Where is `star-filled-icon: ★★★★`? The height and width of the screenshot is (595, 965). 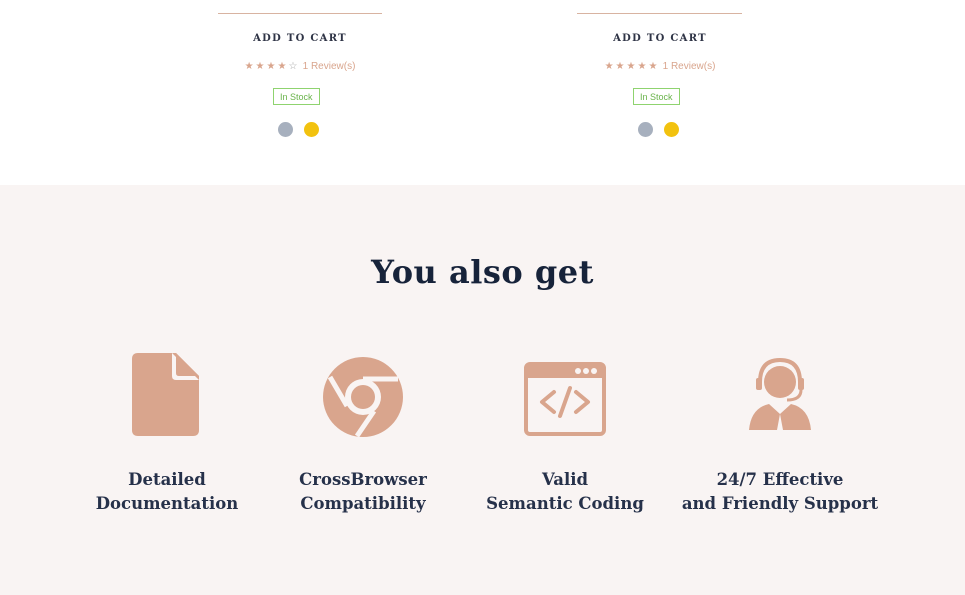 star-filled-icon: ★★★★ is located at coordinates (266, 66).